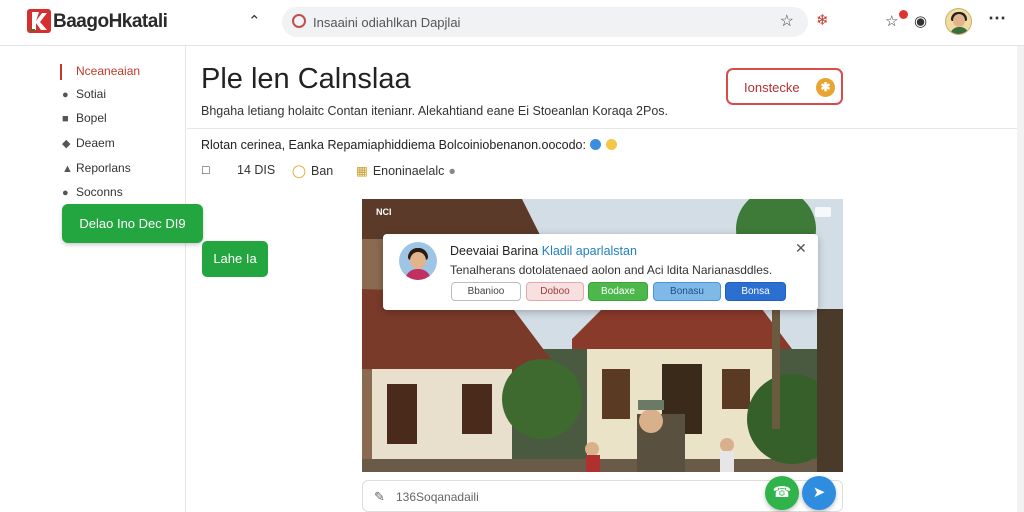 Image resolution: width=1024 pixels, height=512 pixels. What do you see at coordinates (782, 493) in the screenshot?
I see `whatsapp-icon: ☎` at bounding box center [782, 493].